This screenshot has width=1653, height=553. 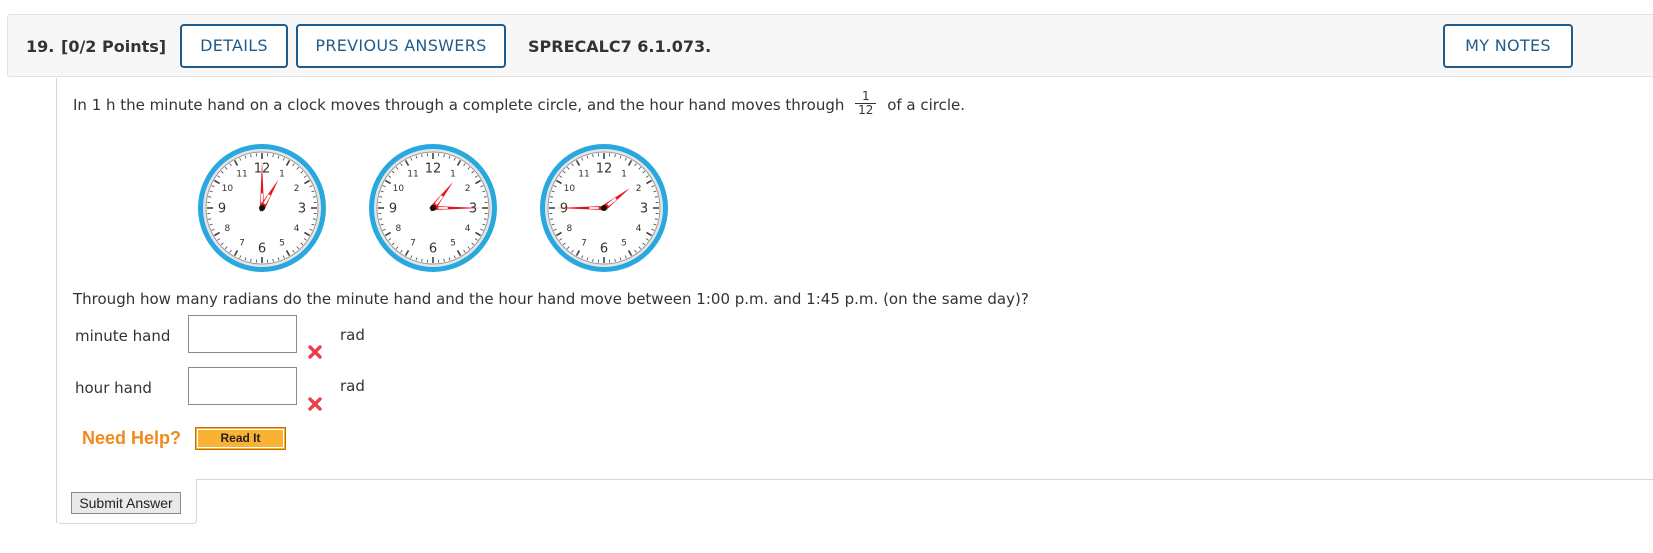 I want to click on minute-hand-label: minute hand, so click(x=123, y=336).